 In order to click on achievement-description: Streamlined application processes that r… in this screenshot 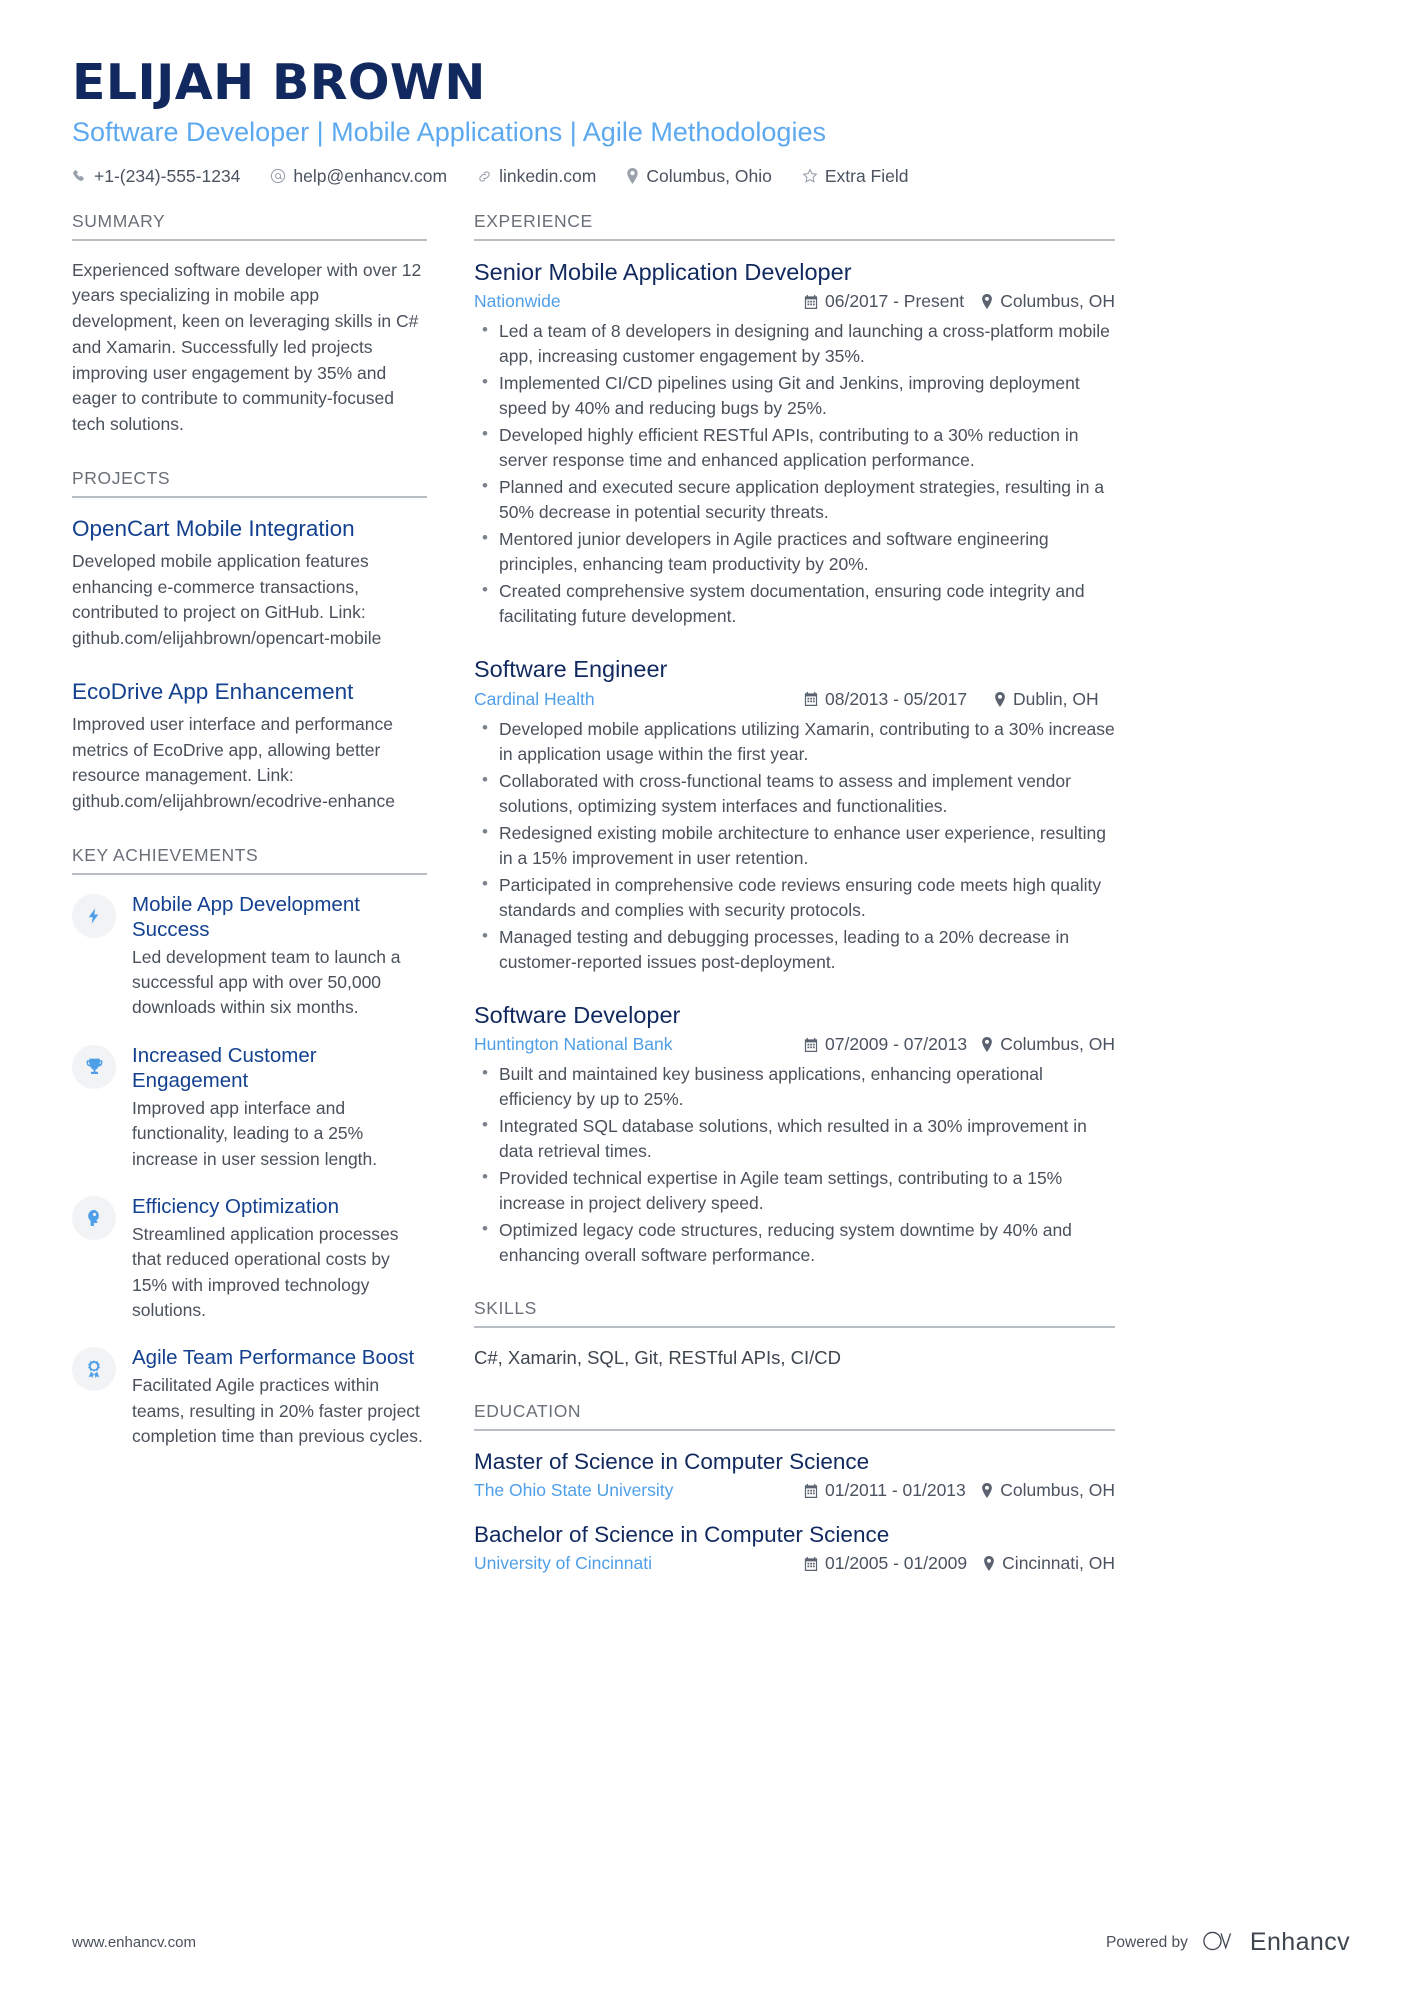, I will do `click(265, 1272)`.